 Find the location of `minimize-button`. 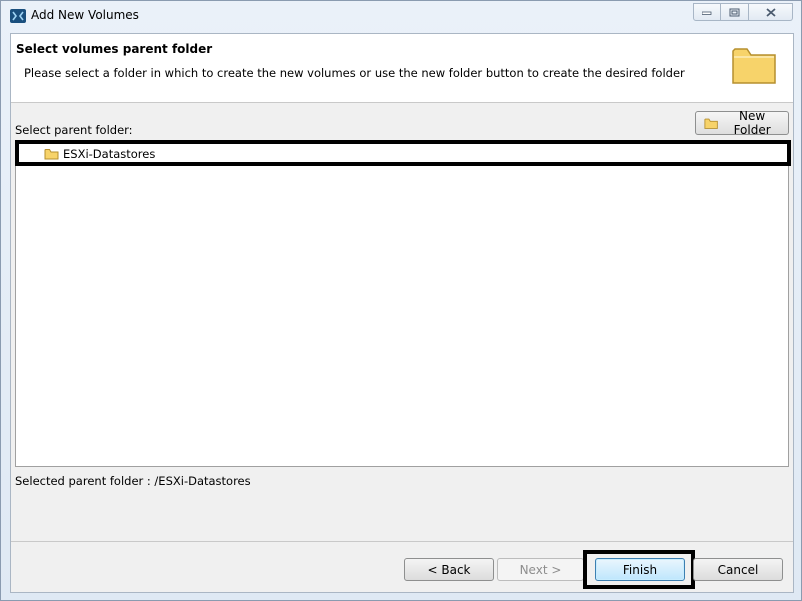

minimize-button is located at coordinates (707, 12).